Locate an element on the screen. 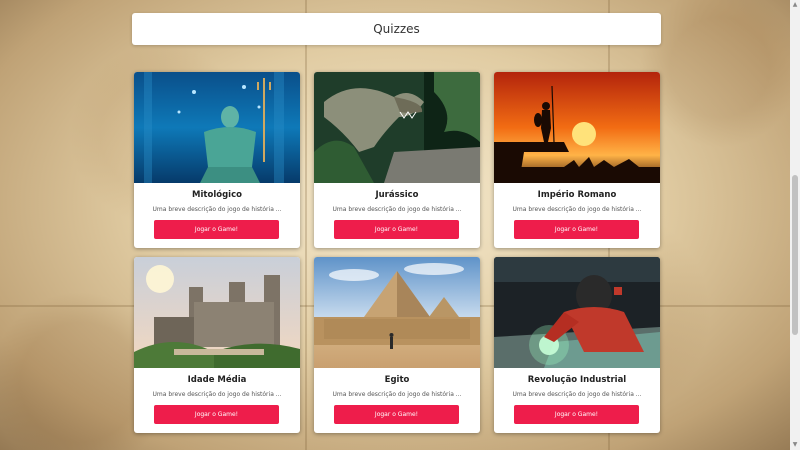 The height and width of the screenshot is (450, 800). parchment-fold is located at coordinates (306, 225).